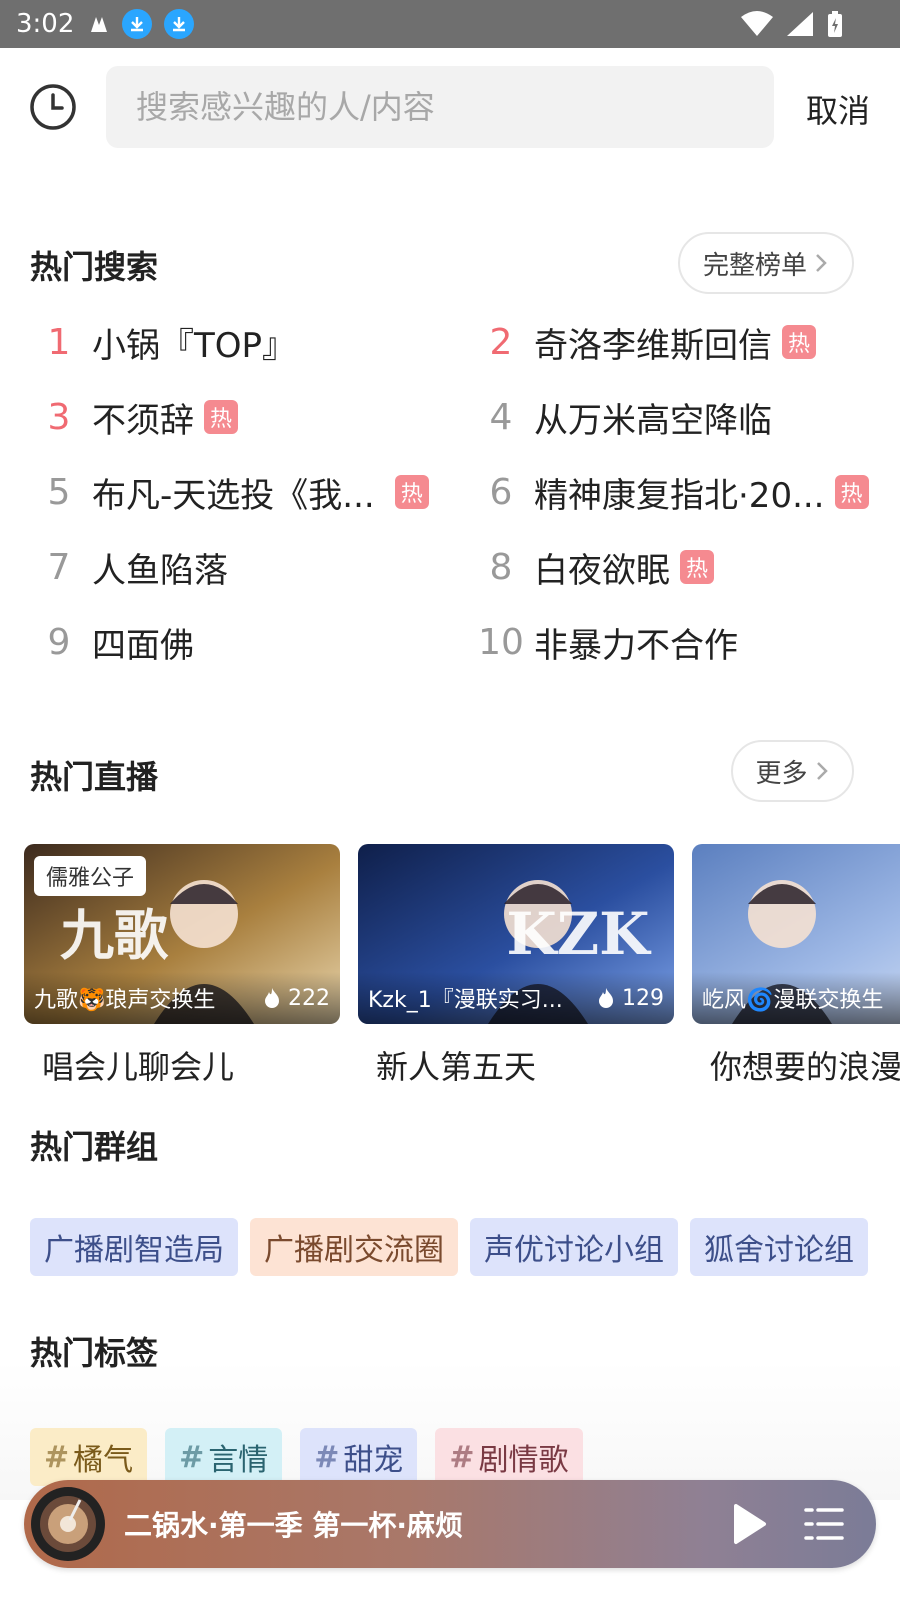 Image resolution: width=900 pixels, height=1600 pixels. Describe the element at coordinates (103, 1460) in the screenshot. I see `tag-label: 橘气` at that location.